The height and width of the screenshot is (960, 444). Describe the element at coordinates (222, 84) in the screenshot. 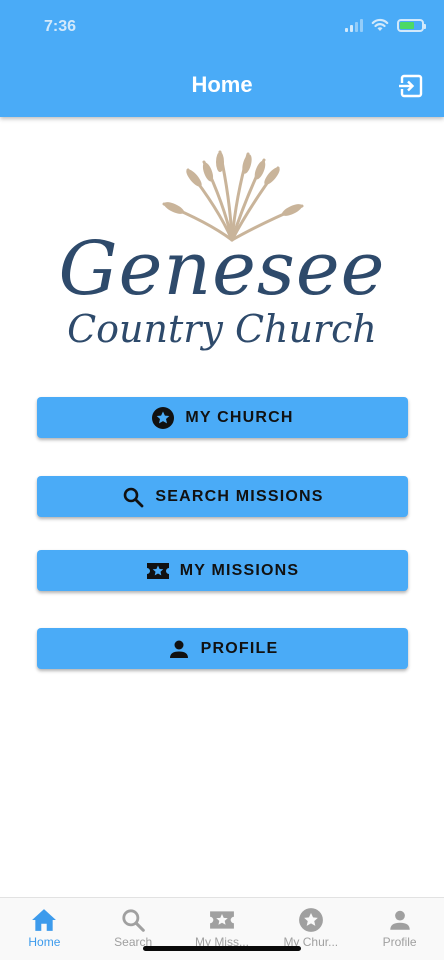

I see `page-title: Home` at that location.